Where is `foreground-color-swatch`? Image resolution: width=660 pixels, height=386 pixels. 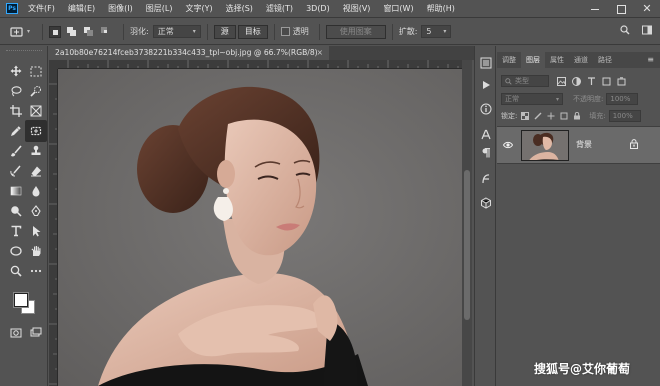 foreground-color-swatch is located at coordinates (21, 300).